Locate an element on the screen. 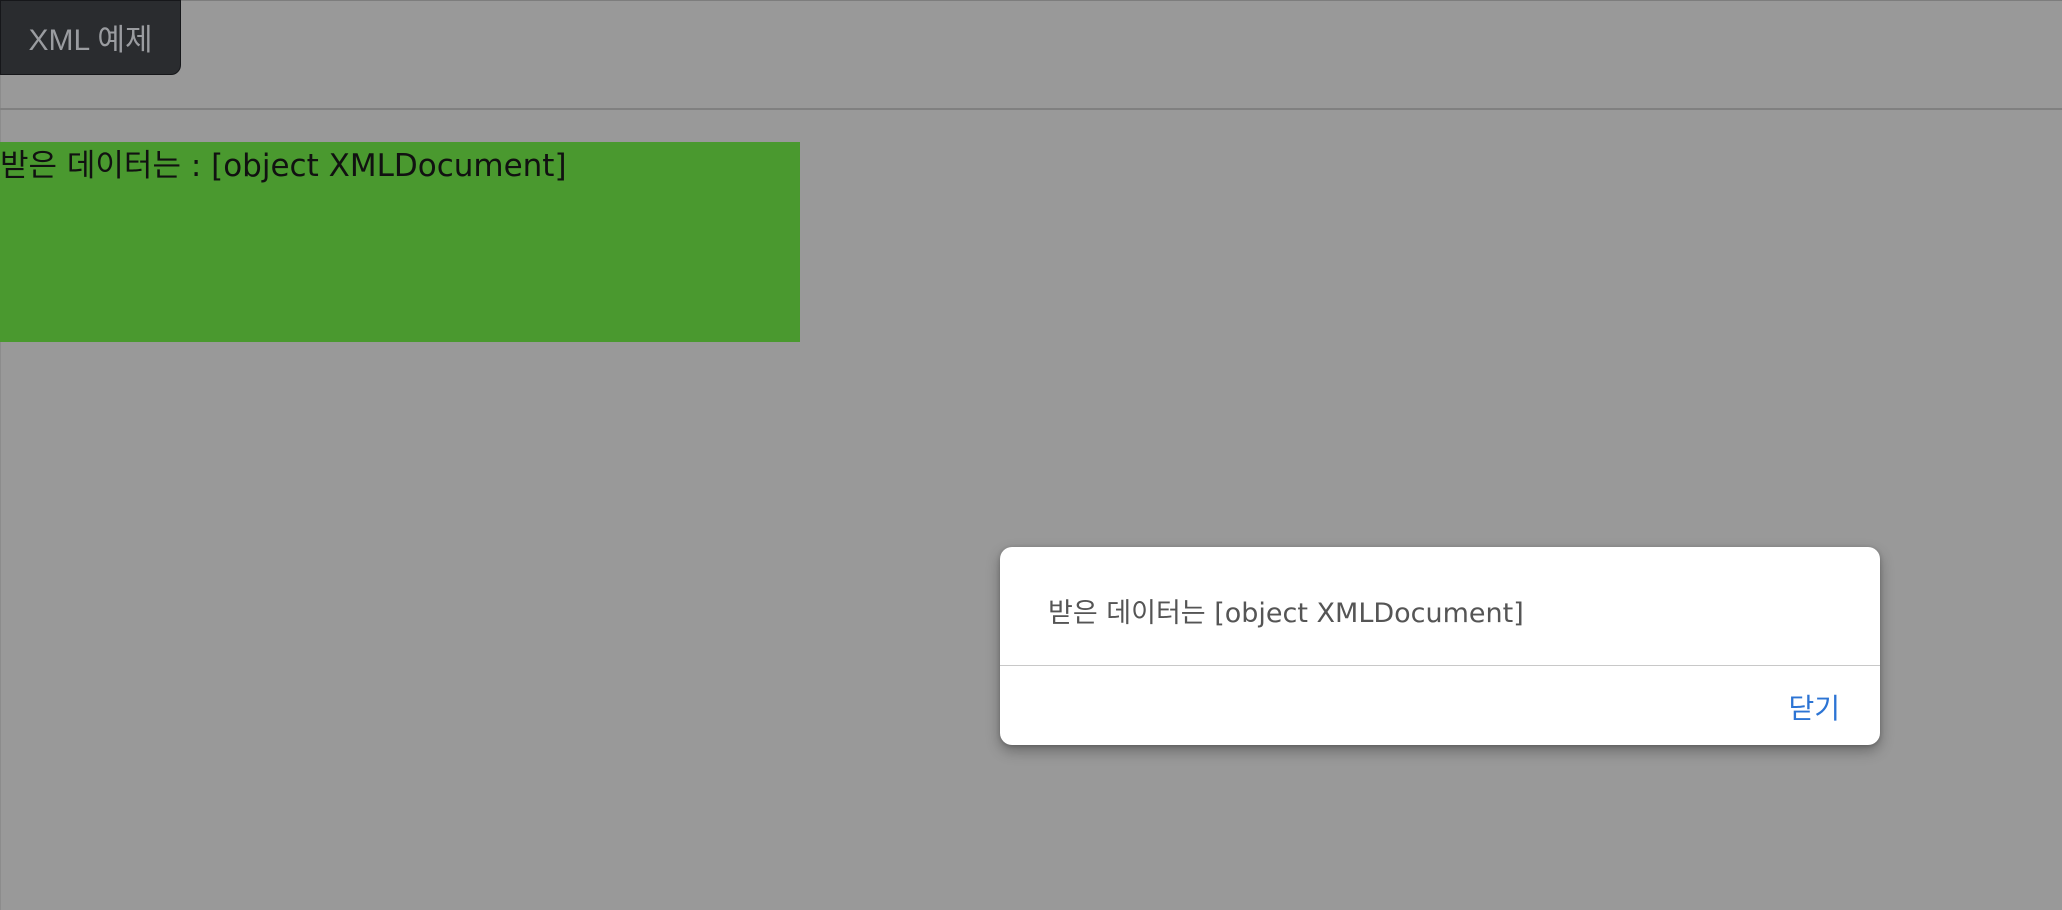  result-panel: 받은 데이터는 : [object XMLDocument] is located at coordinates (400, 242).